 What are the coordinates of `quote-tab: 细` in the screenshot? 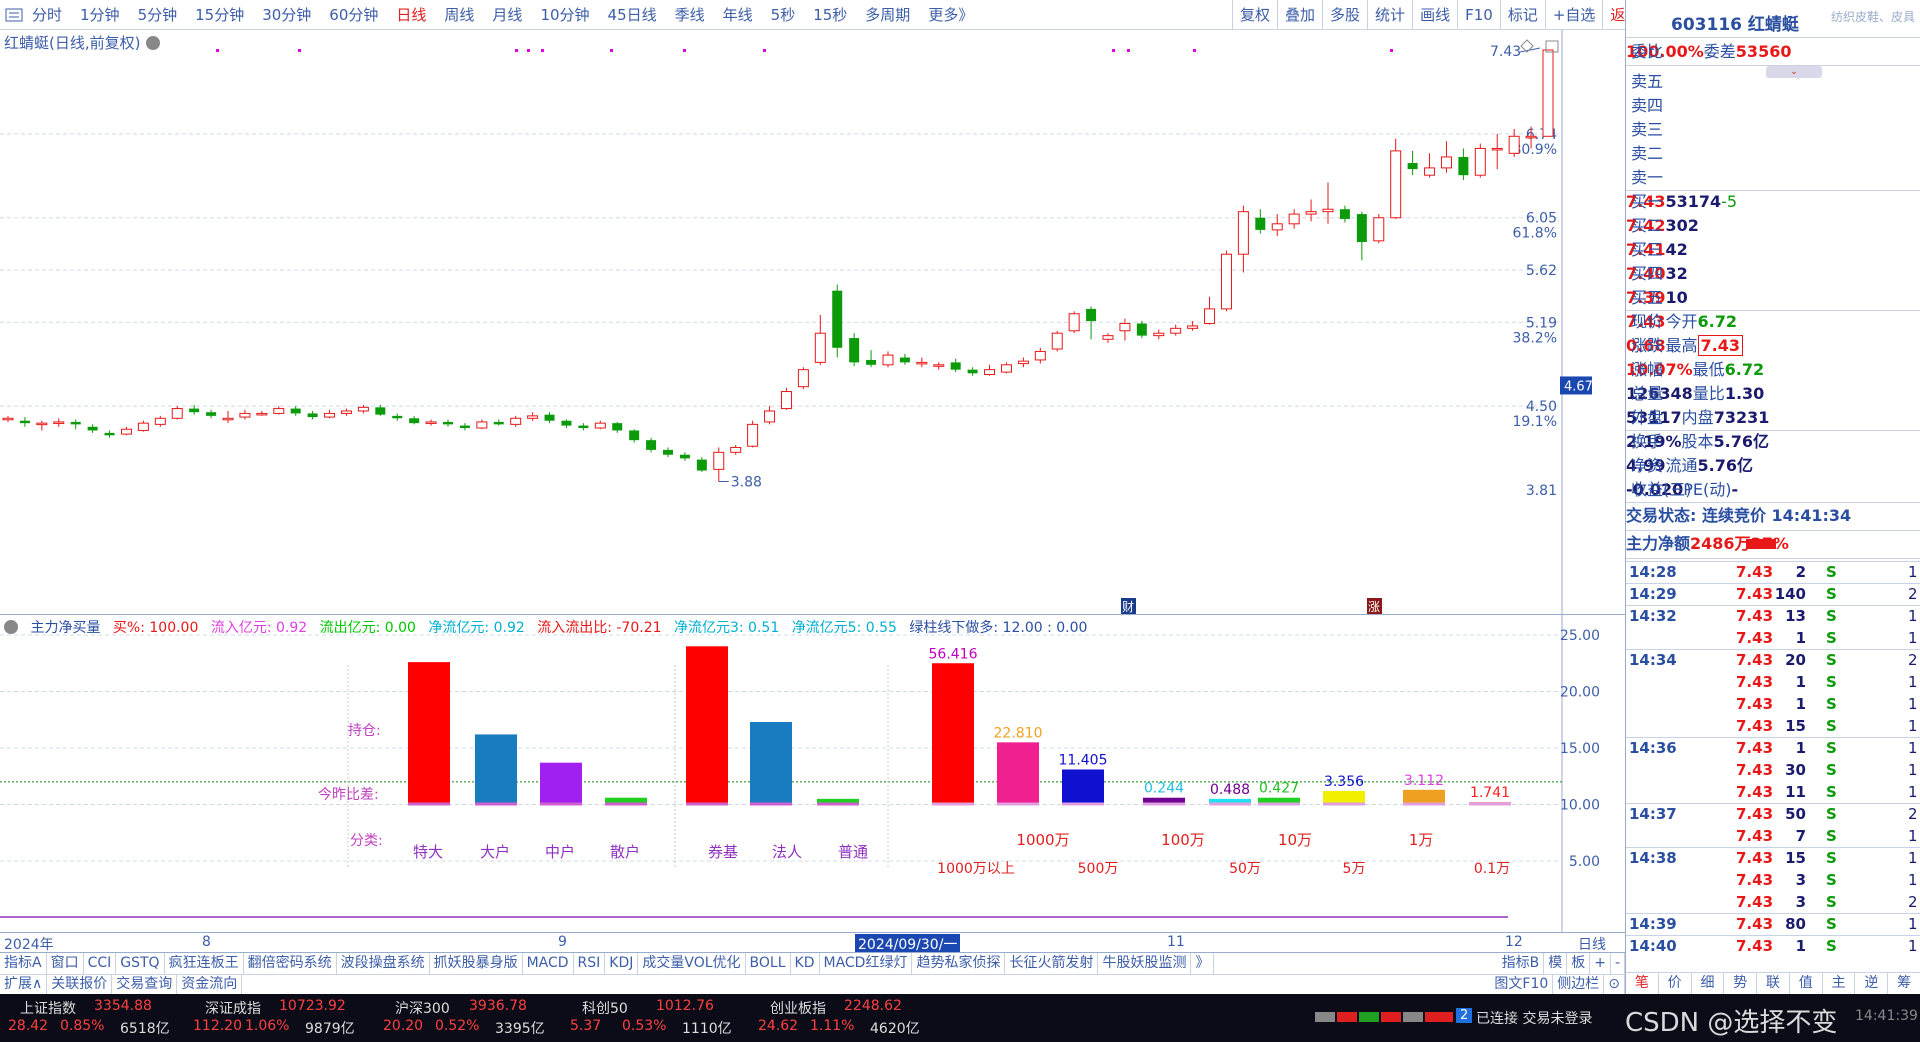 It's located at (1708, 983).